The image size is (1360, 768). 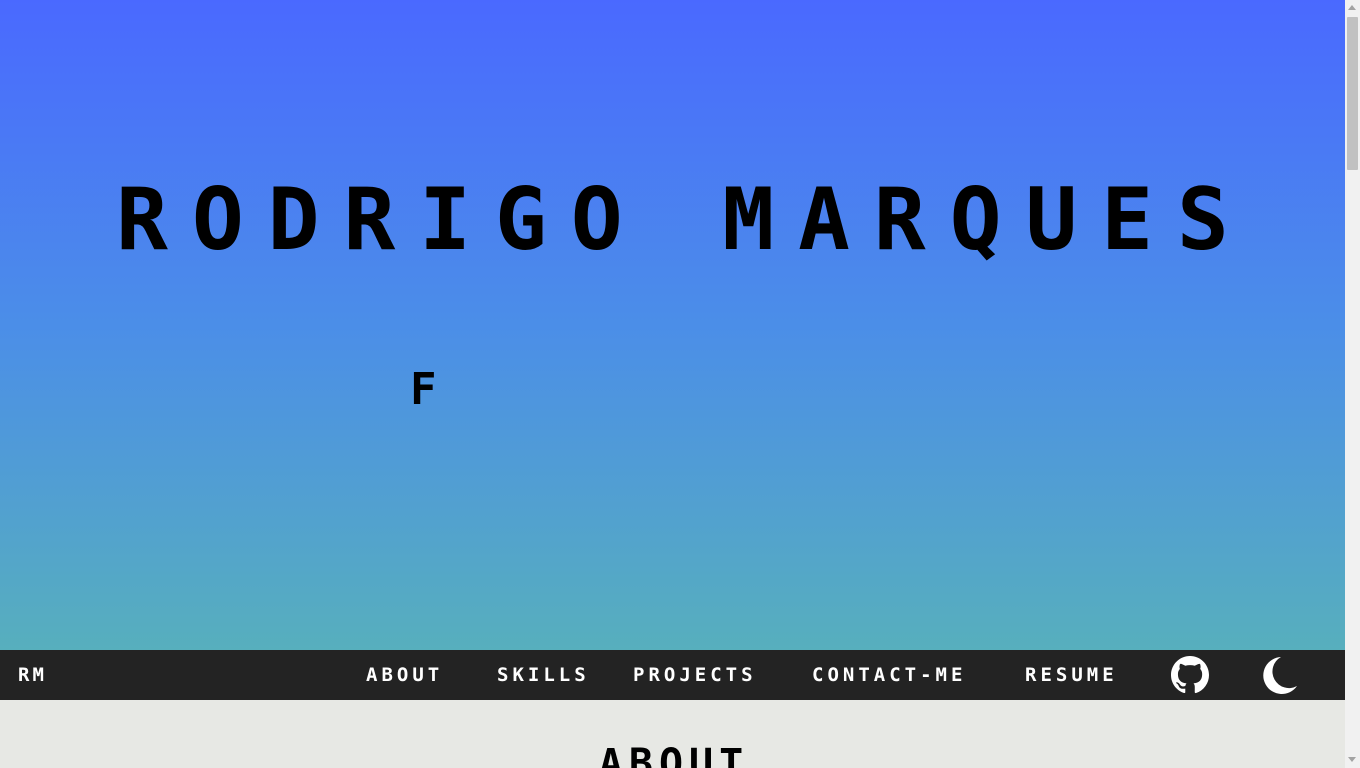 What do you see at coordinates (674, 754) in the screenshot?
I see `about-title: ABOUT` at bounding box center [674, 754].